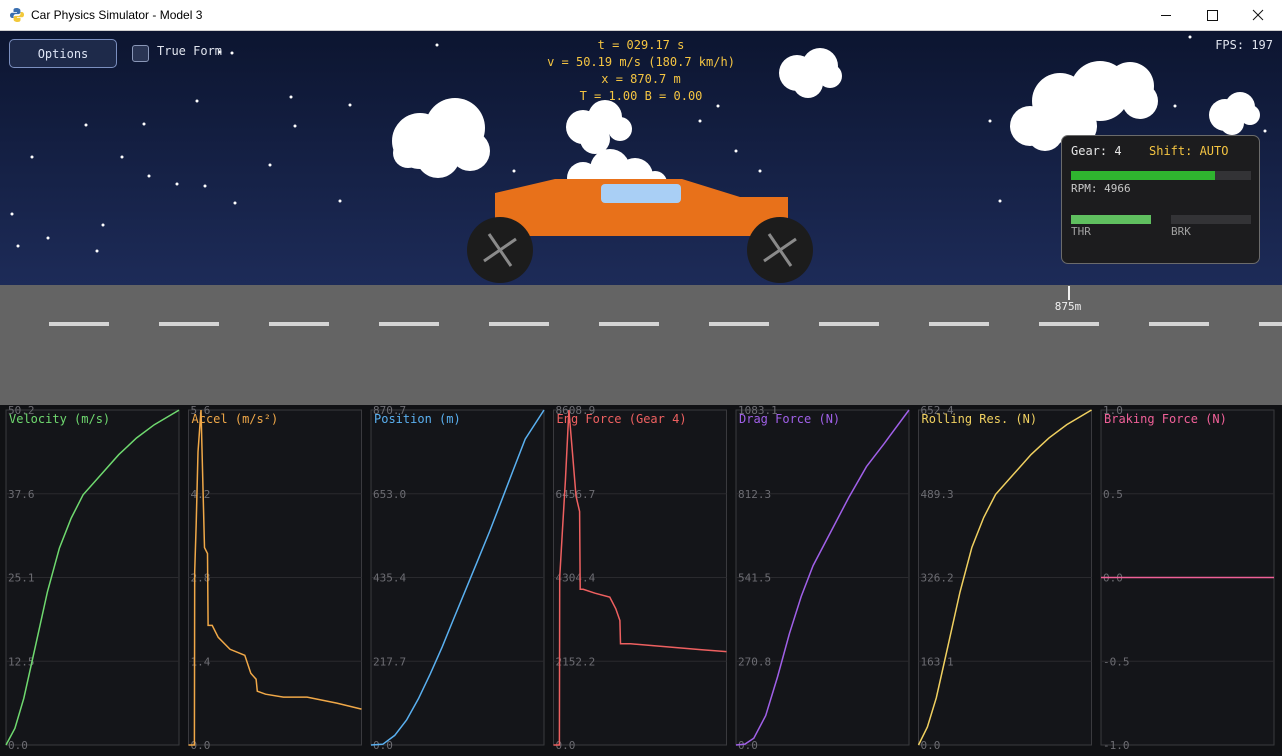 This screenshot has height=756, width=1282. Describe the element at coordinates (1143, 175) in the screenshot. I see `rpm-bar-fill` at that location.